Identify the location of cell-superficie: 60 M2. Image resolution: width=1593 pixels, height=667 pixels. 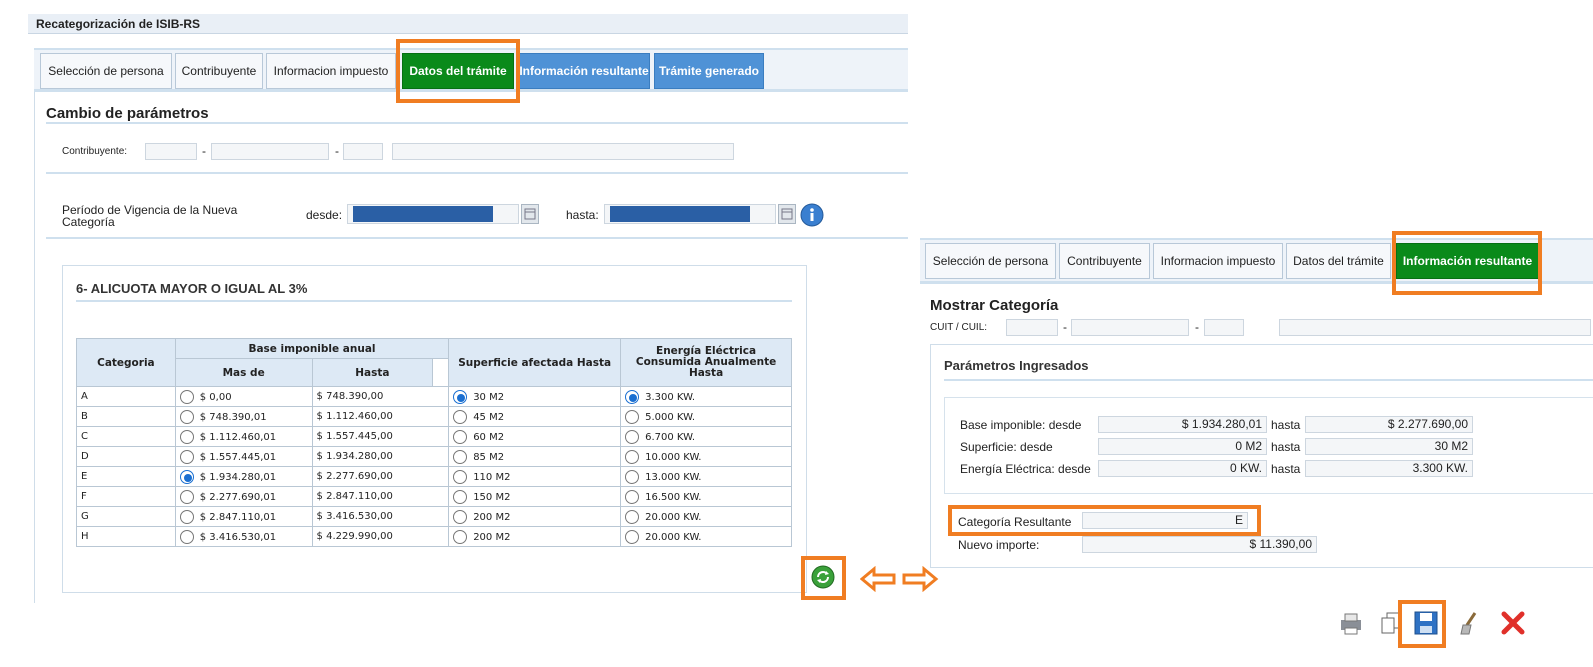
(535, 436).